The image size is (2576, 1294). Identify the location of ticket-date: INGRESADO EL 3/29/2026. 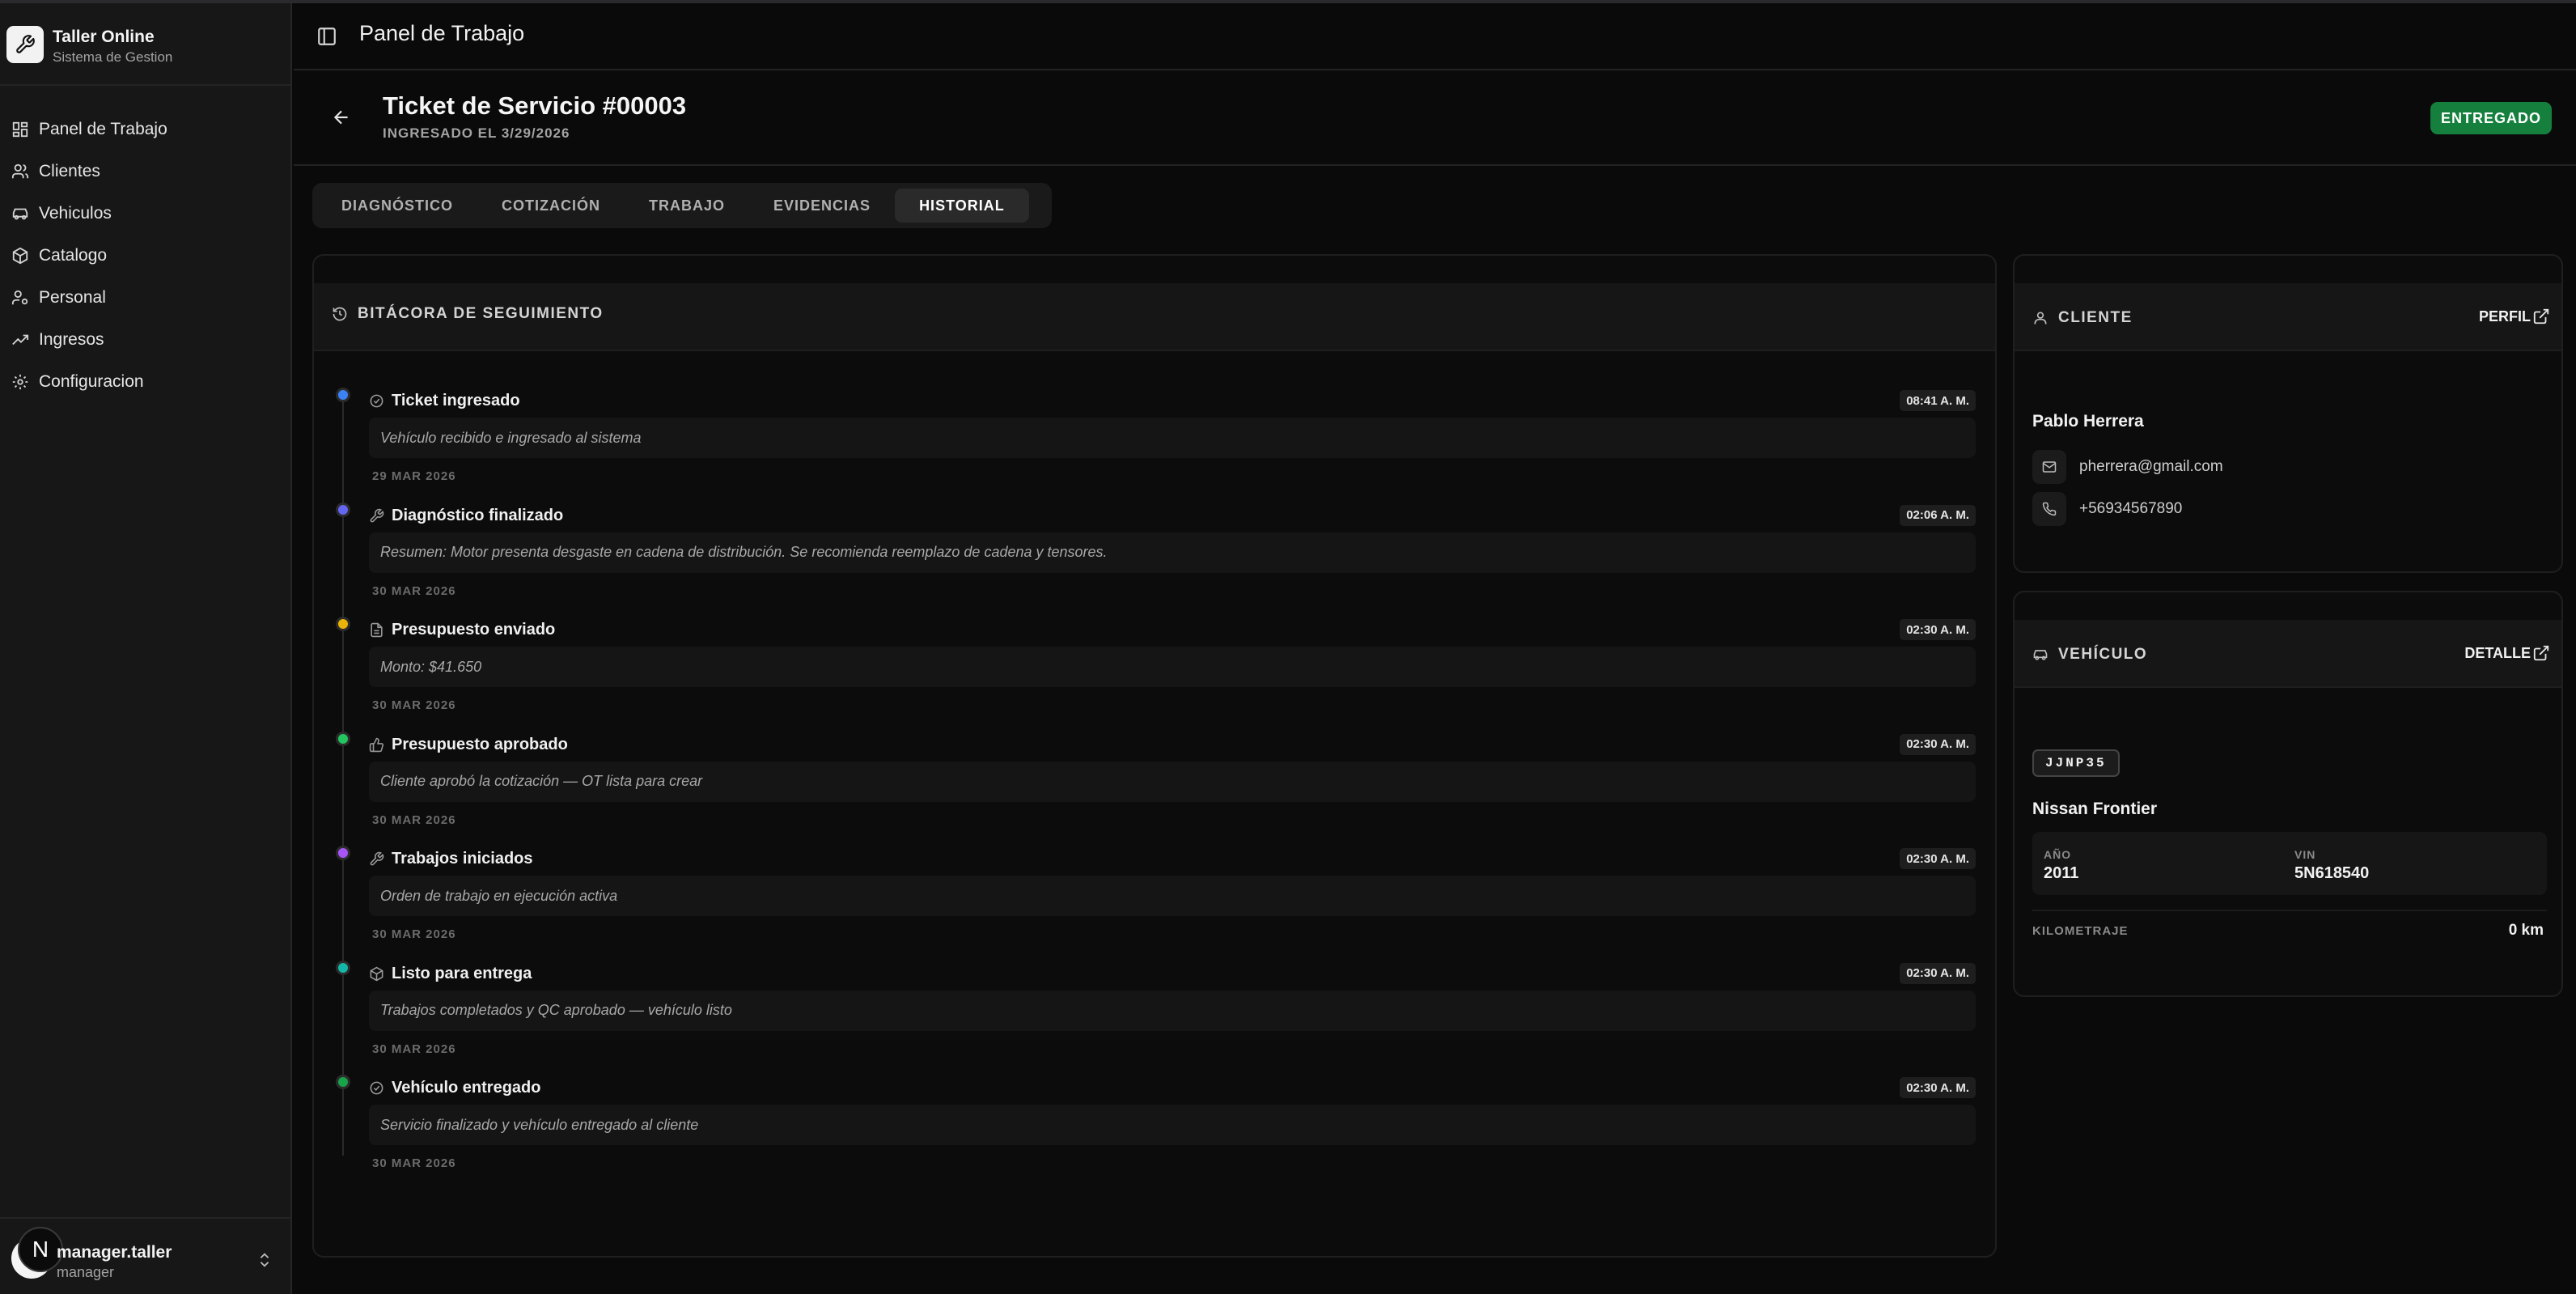
(476, 133).